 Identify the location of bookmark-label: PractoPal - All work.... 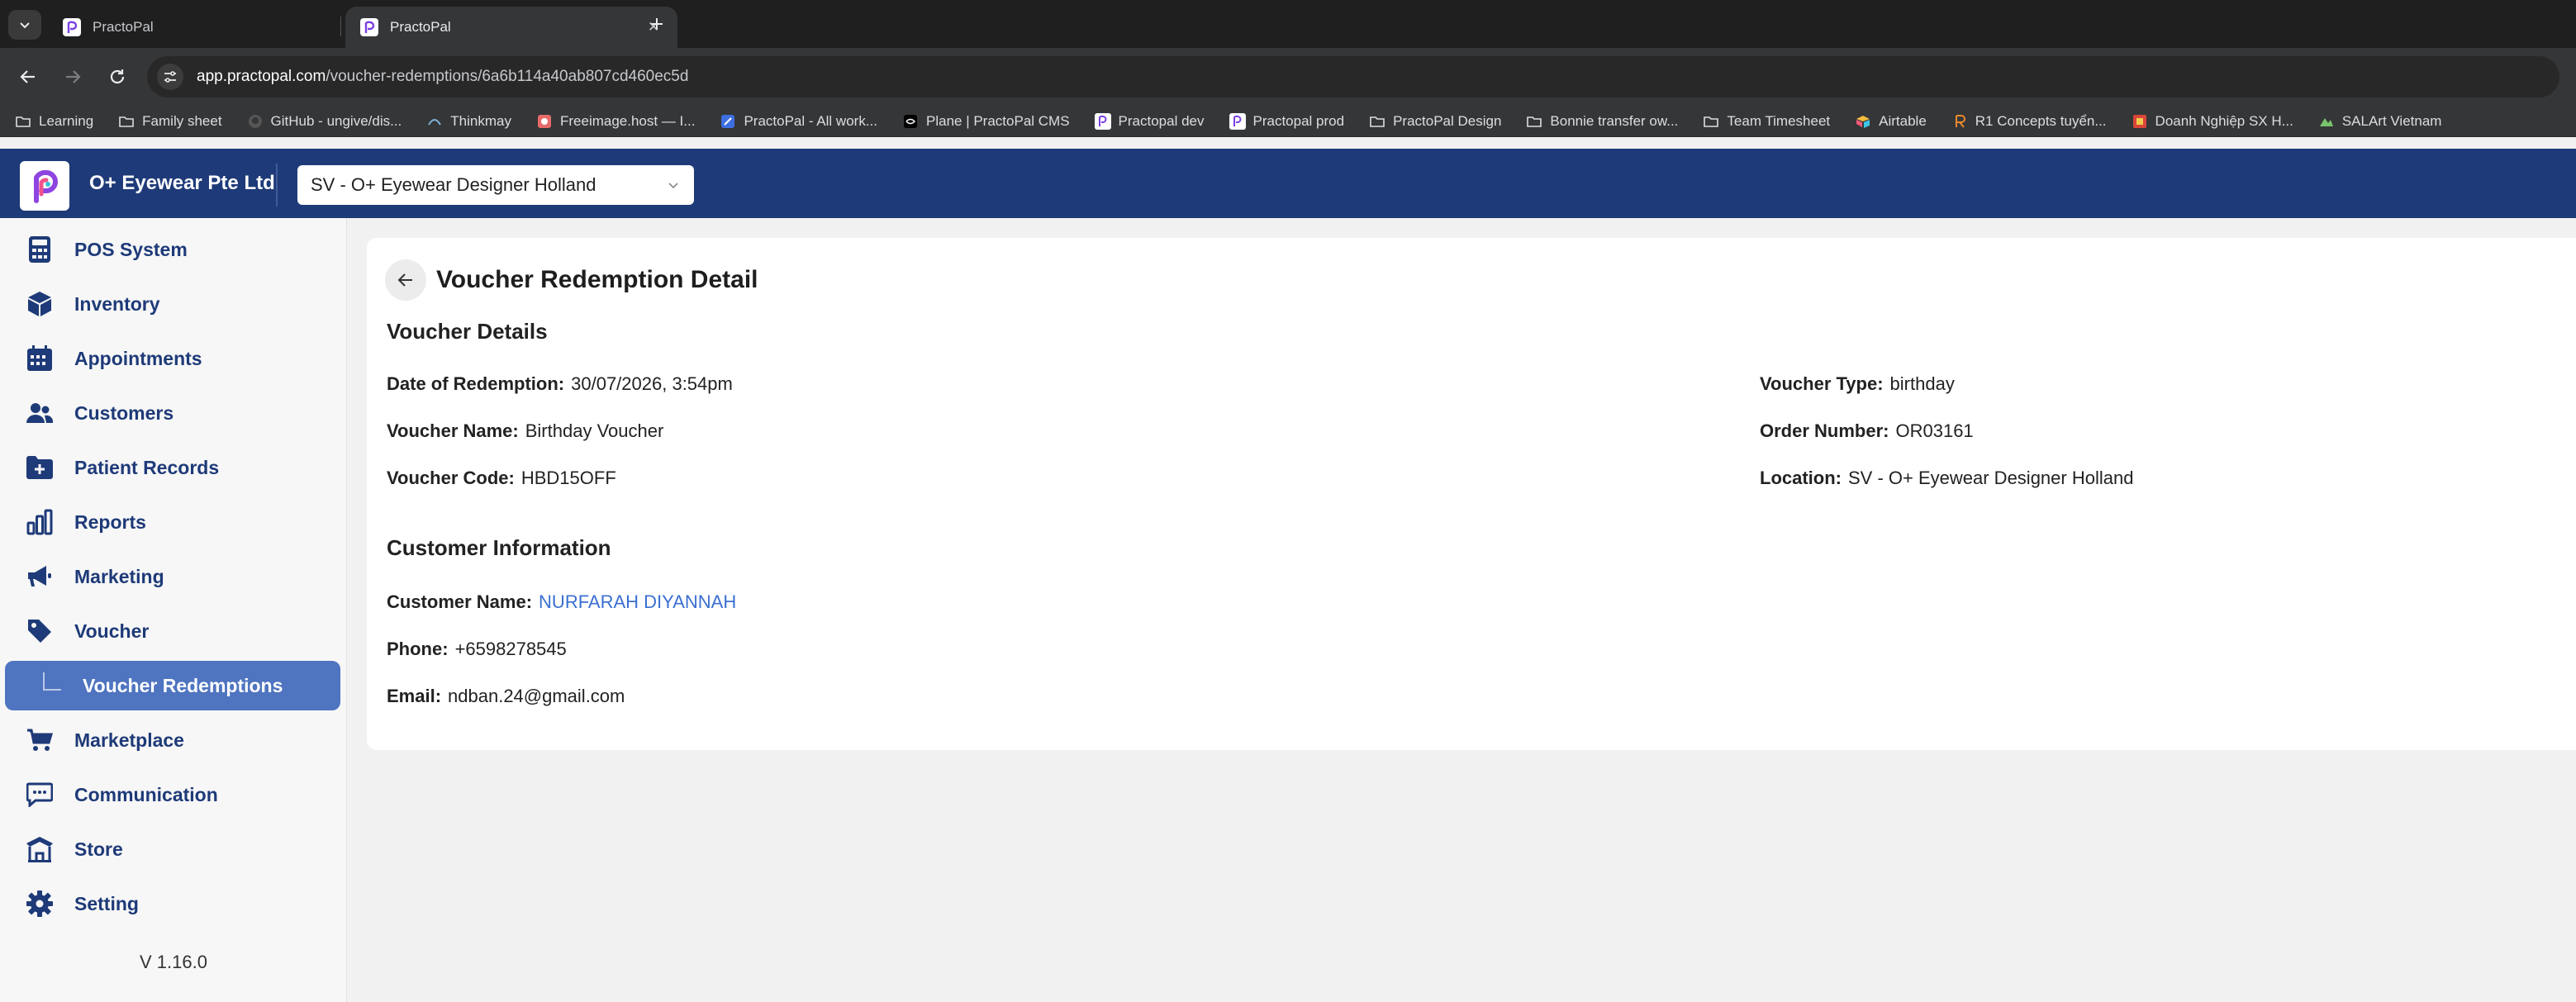
(810, 120).